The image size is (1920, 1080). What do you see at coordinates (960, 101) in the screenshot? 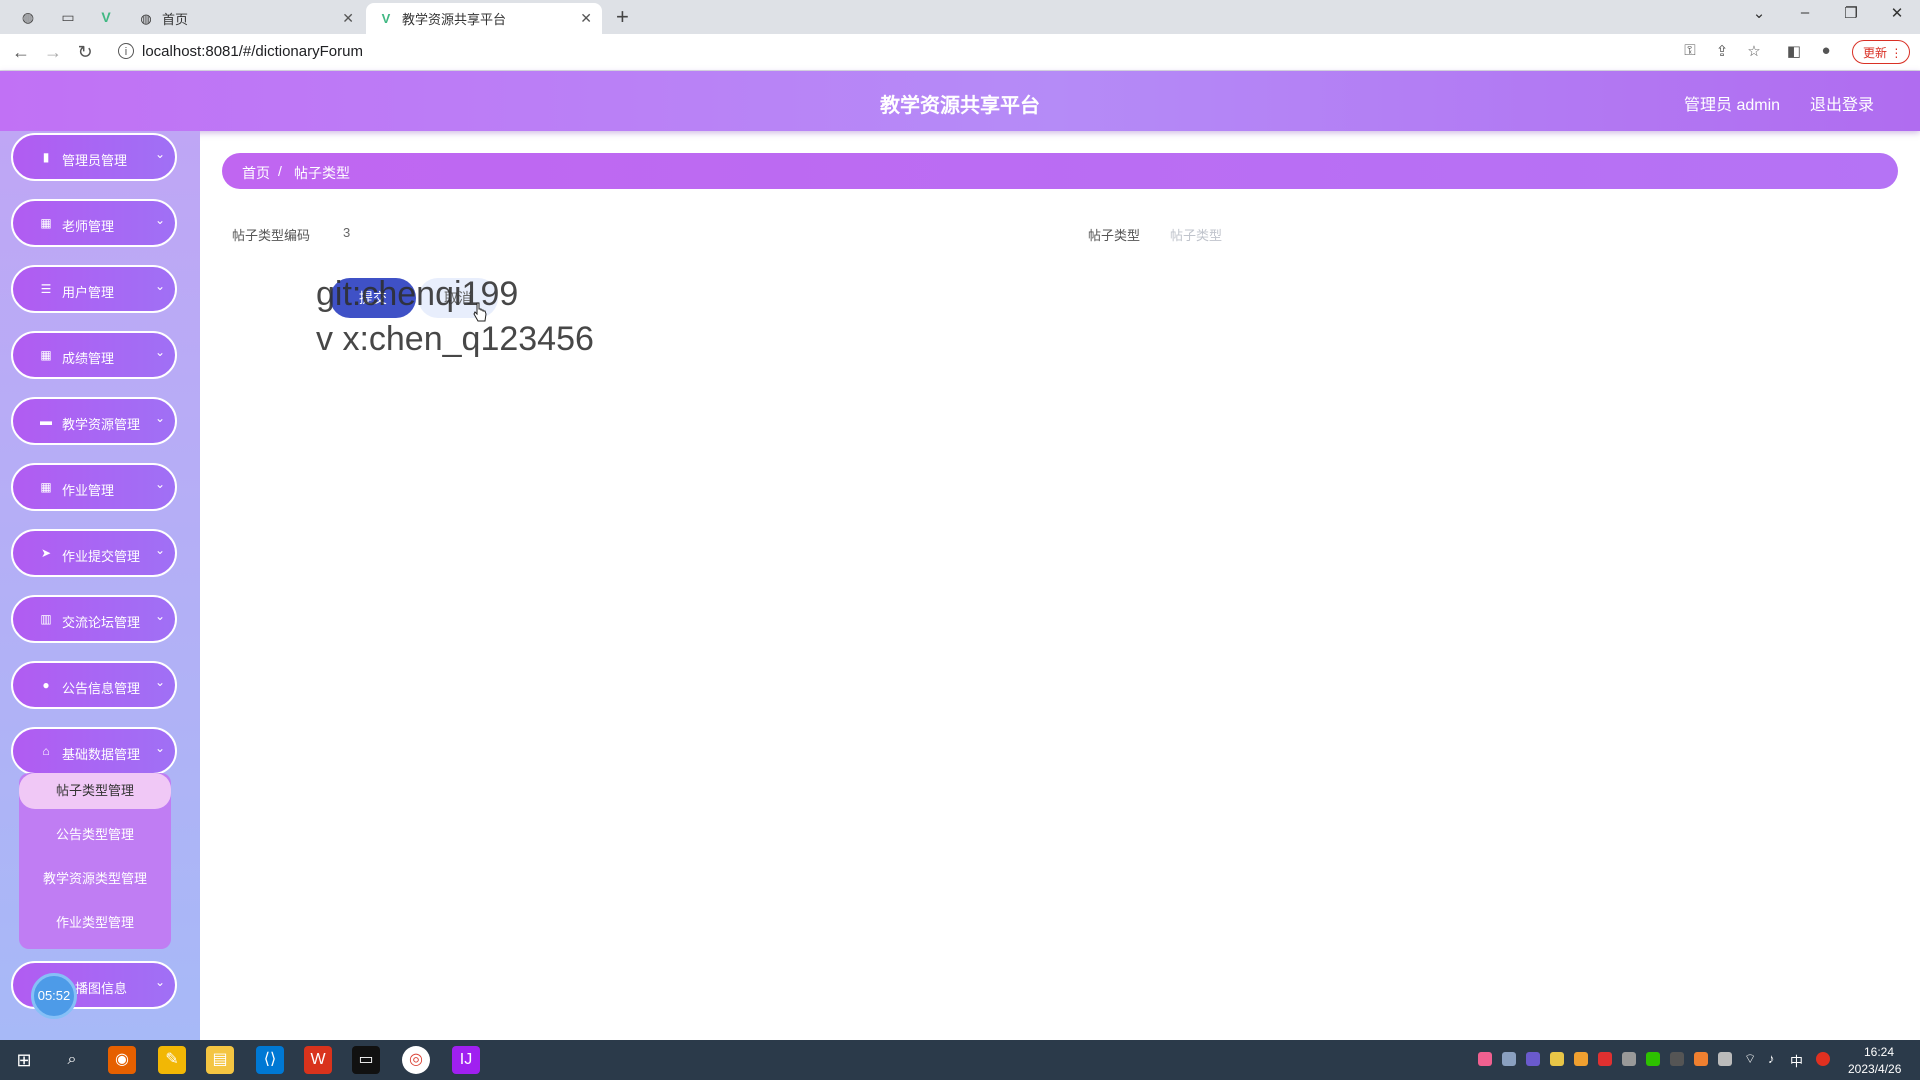
I see `app-header: 教学资源共享平台 管理员 admin 退出登录` at bounding box center [960, 101].